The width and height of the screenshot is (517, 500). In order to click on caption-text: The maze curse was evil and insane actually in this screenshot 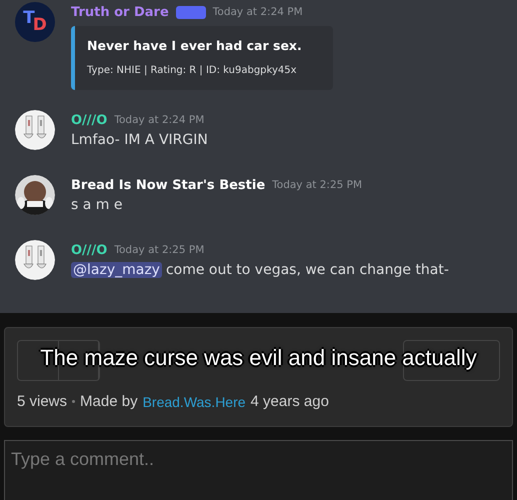, I will do `click(258, 358)`.